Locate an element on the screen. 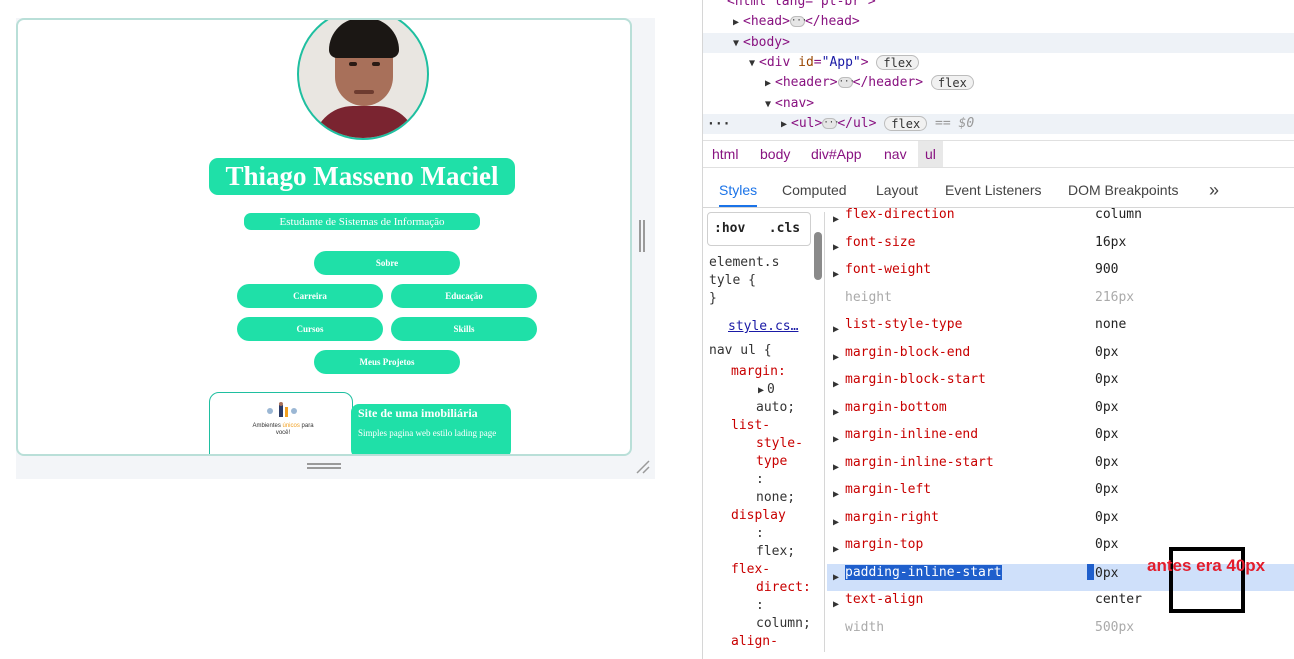 Image resolution: width=1294 pixels, height=659 pixels. nav-button-cursos: Cursos is located at coordinates (310, 329).